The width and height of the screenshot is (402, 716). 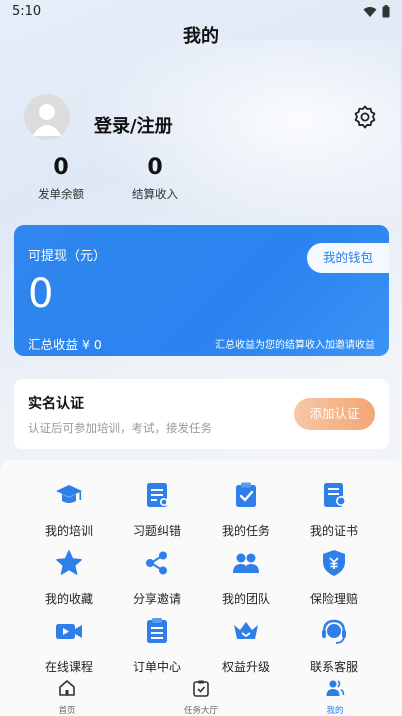 I want to click on settlement-value: 0, so click(x=155, y=167).